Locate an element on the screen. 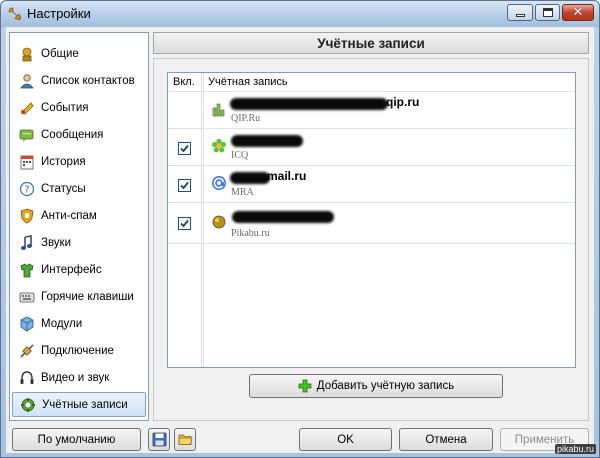  connection-icon is located at coordinates (27, 350).